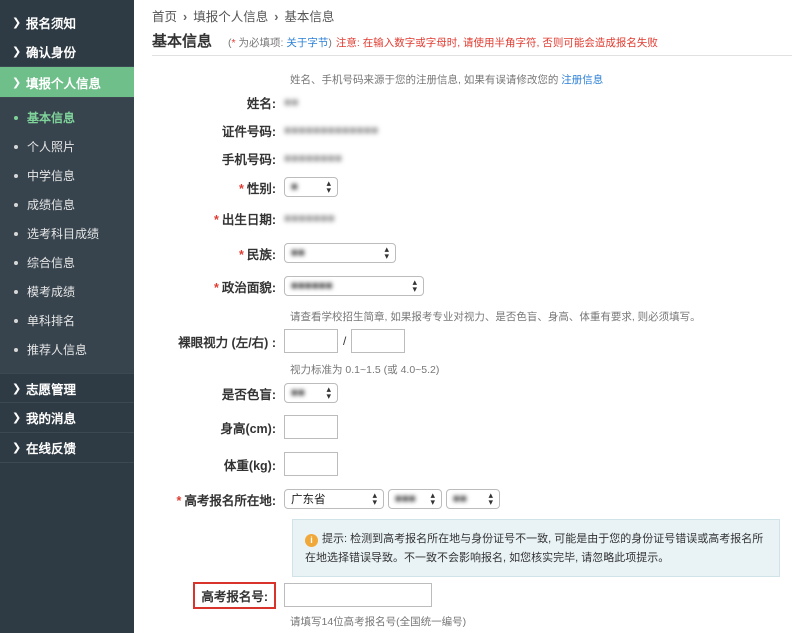 This screenshot has height=633, width=800. Describe the element at coordinates (467, 341) in the screenshot. I see `vision-row: 裸眼视力 (左/右) : /` at that location.